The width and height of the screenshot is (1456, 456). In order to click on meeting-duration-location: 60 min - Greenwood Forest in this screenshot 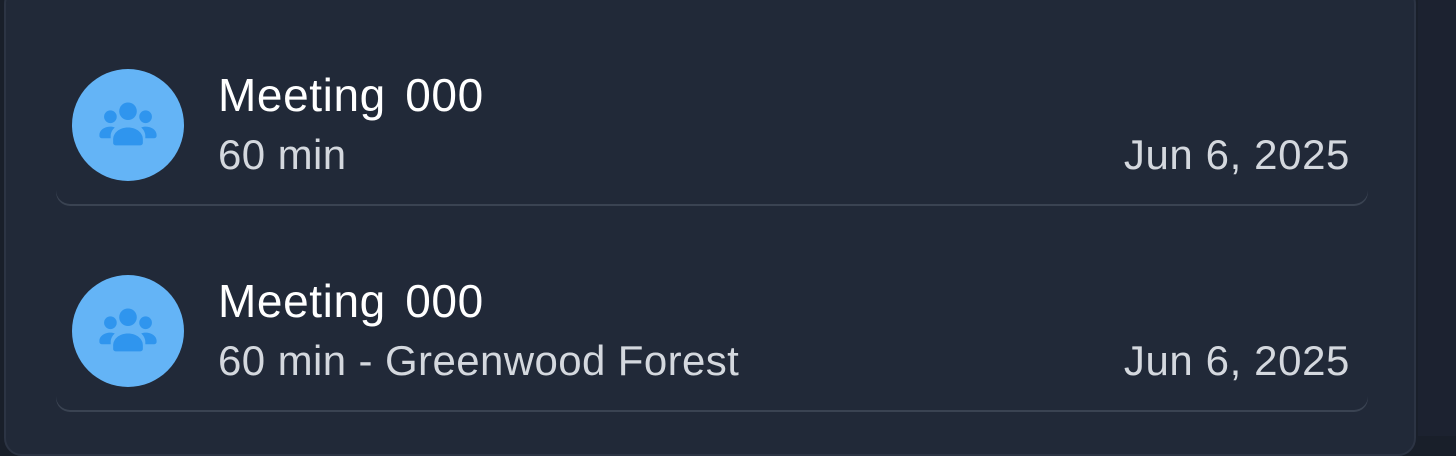, I will do `click(479, 360)`.